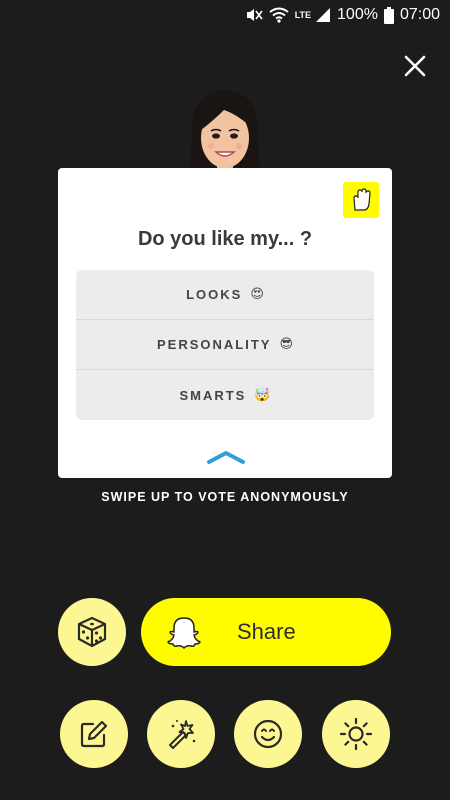 The height and width of the screenshot is (800, 450). Describe the element at coordinates (214, 294) in the screenshot. I see `option-label: LOOKS` at that location.